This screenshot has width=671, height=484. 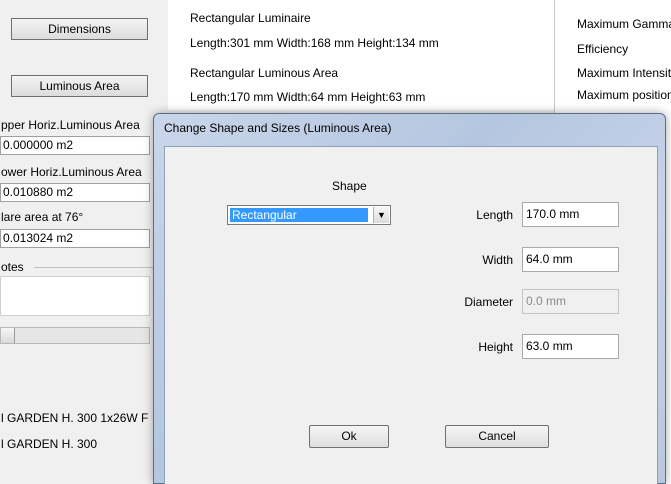 What do you see at coordinates (75, 145) in the screenshot?
I see `upper-area-field: 0.000000 m2` at bounding box center [75, 145].